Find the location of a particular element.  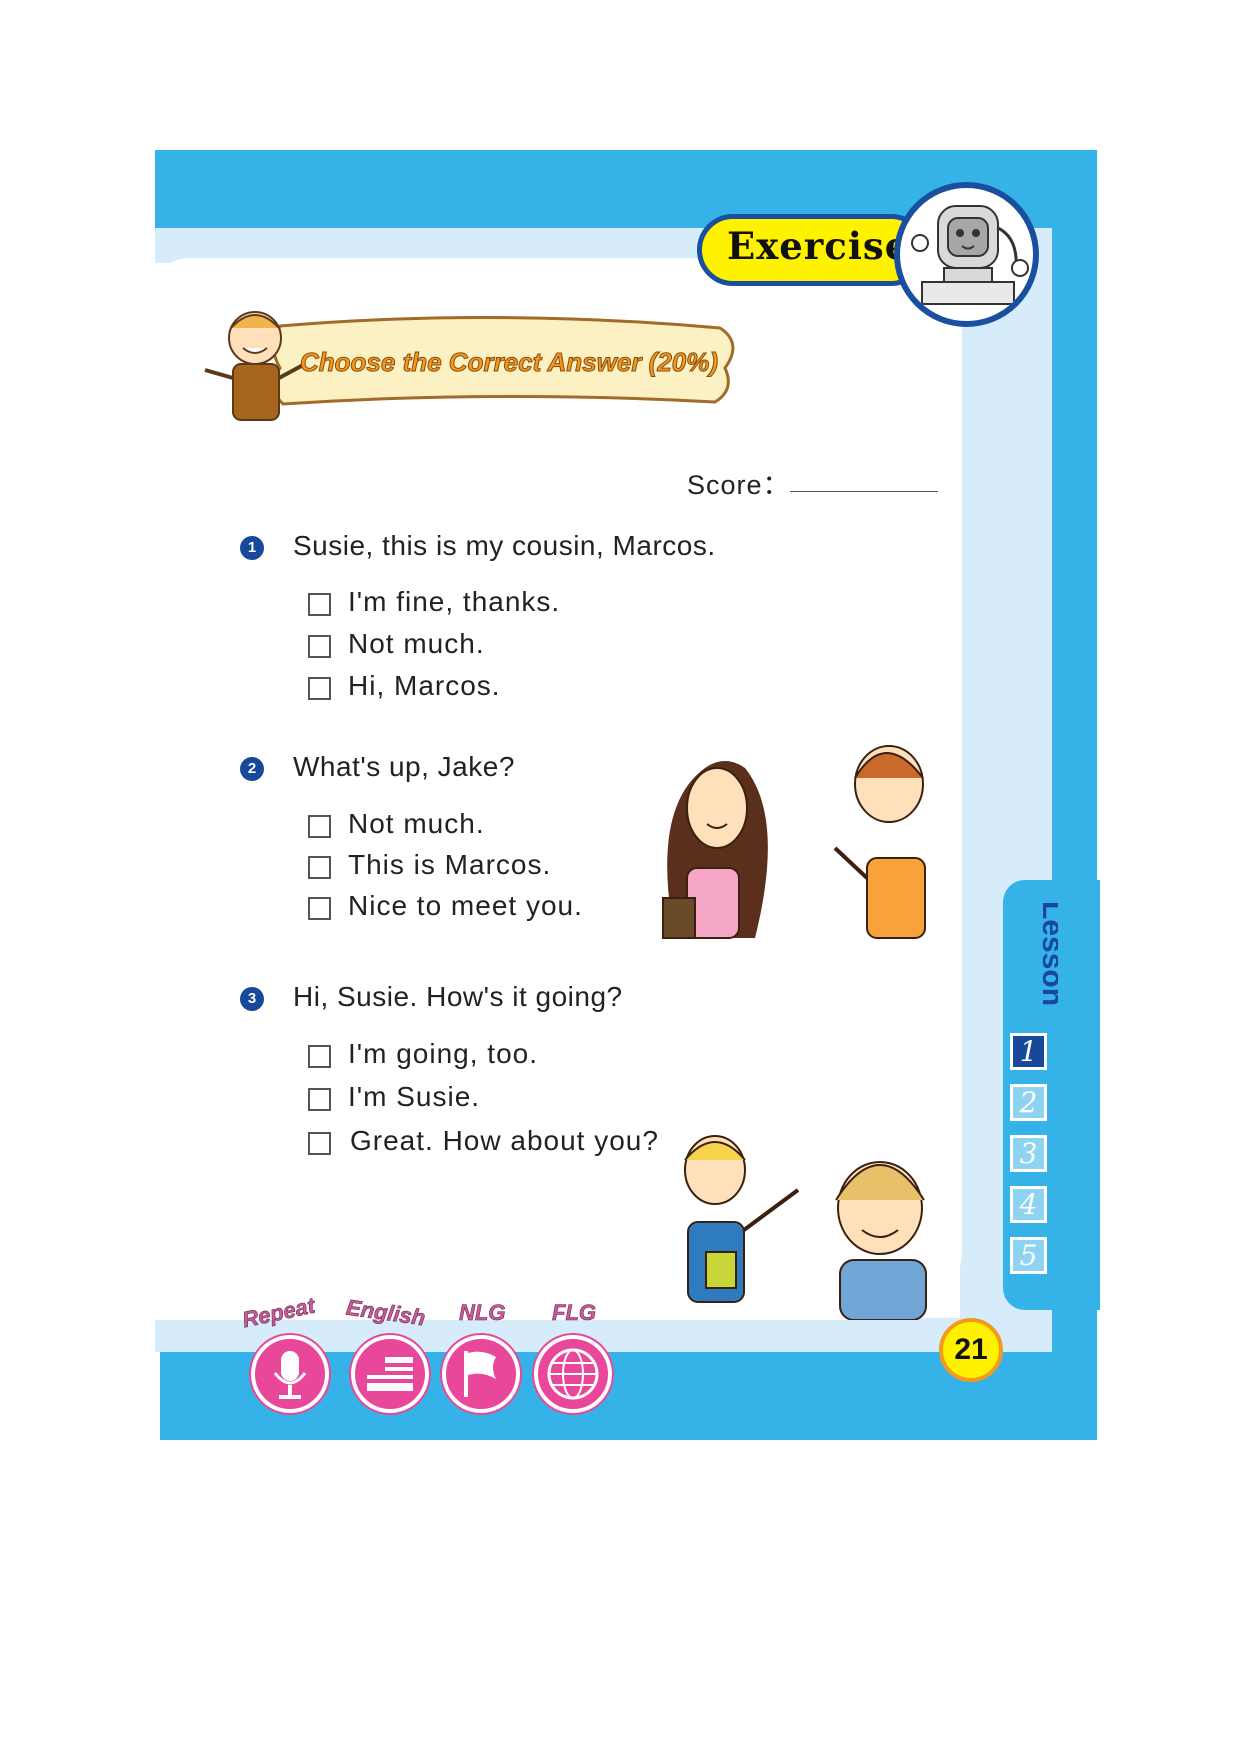

lesson-label: Lesson is located at coordinates (1047, 953).